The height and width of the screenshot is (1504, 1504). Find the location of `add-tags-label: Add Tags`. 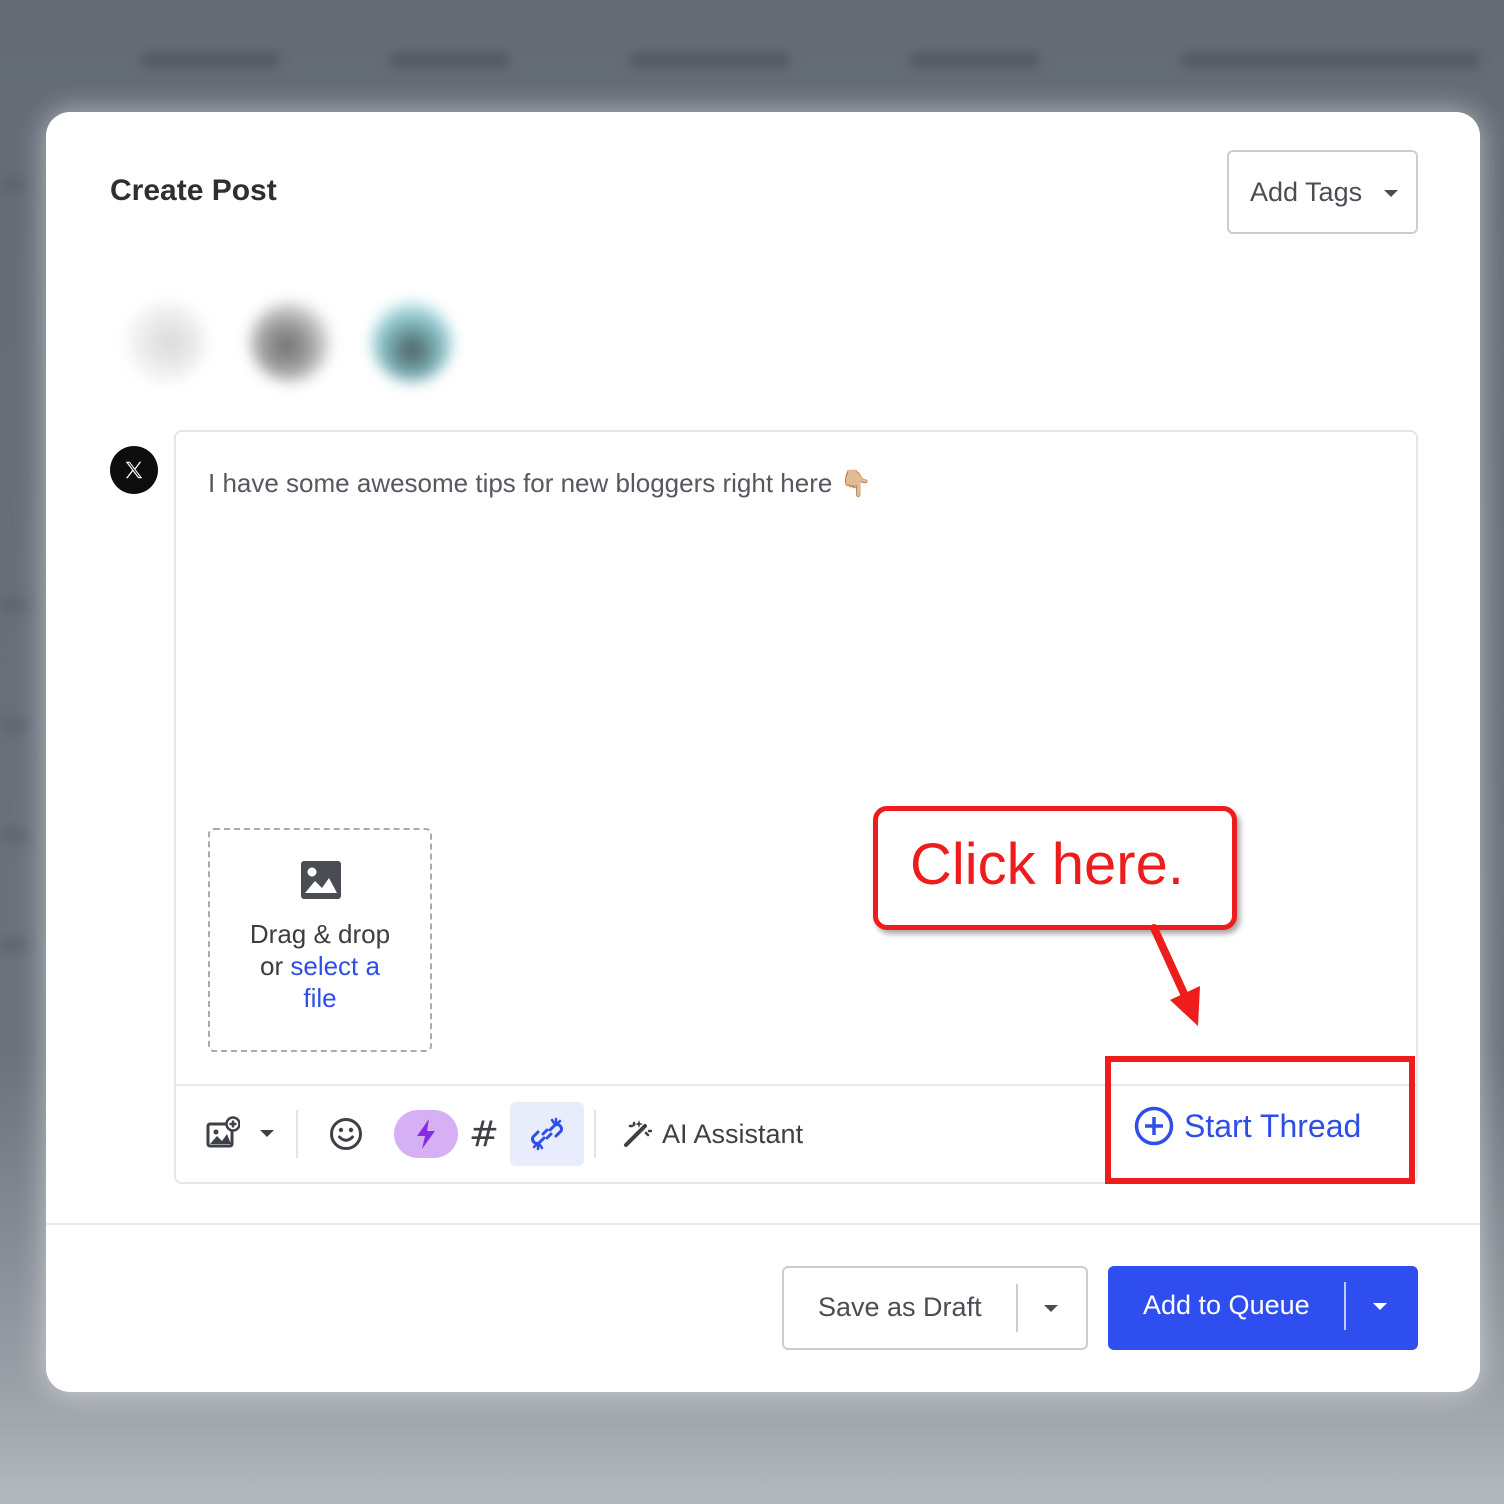

add-tags-label: Add Tags is located at coordinates (1306, 191).